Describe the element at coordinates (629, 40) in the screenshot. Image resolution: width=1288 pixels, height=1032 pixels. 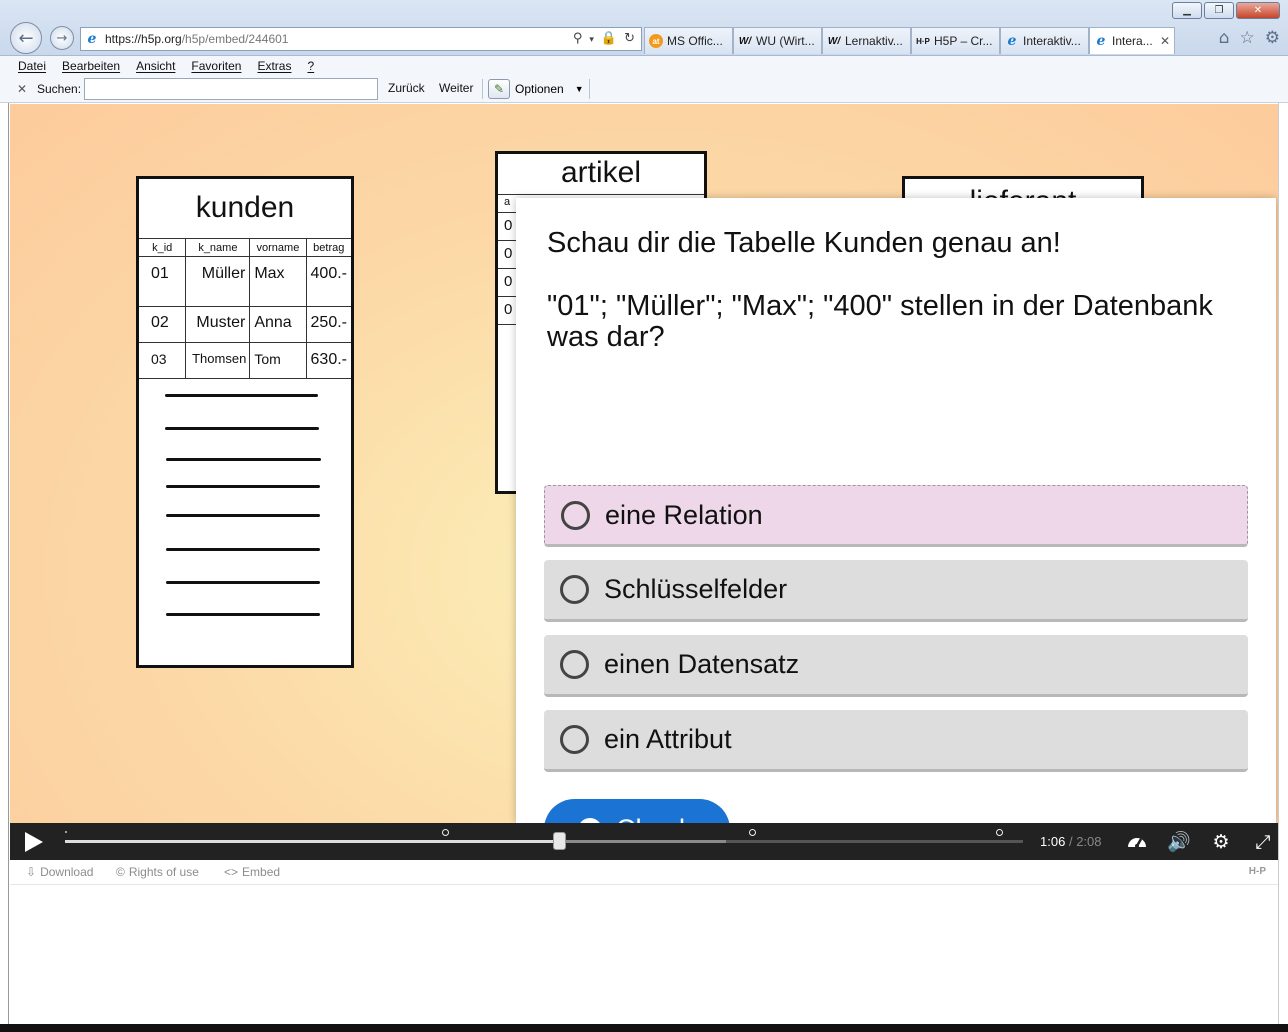
I see `refresh-icon: ↻` at that location.